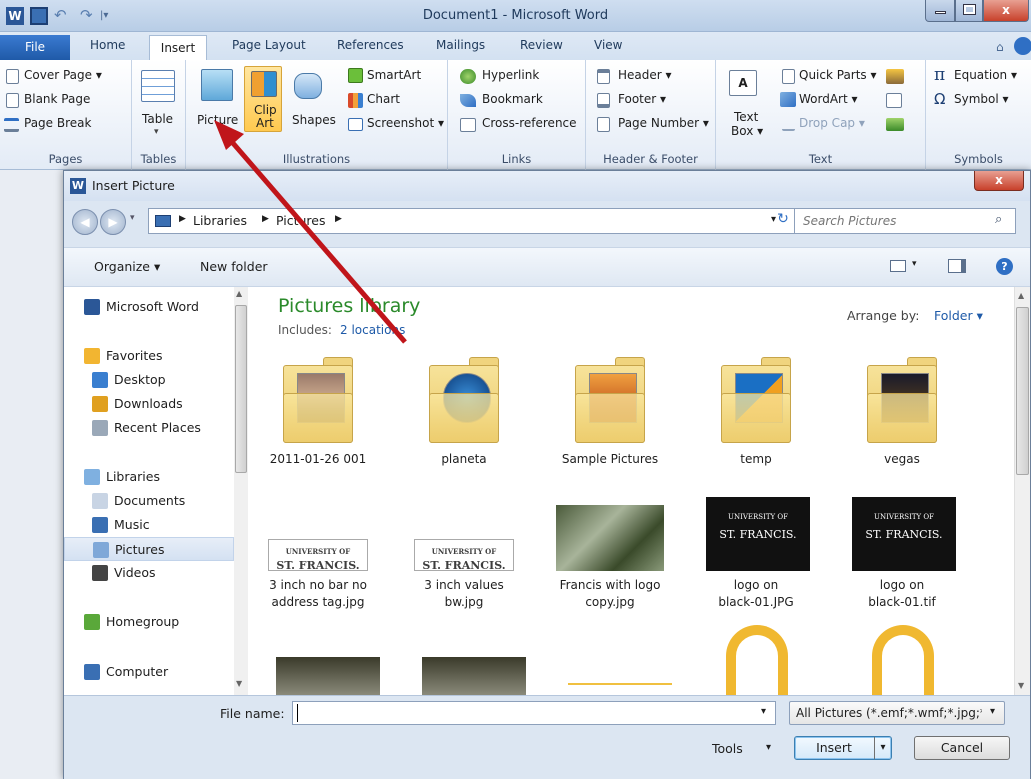 The height and width of the screenshot is (779, 1031). I want to click on annotation-arrow, so click(310, 232).